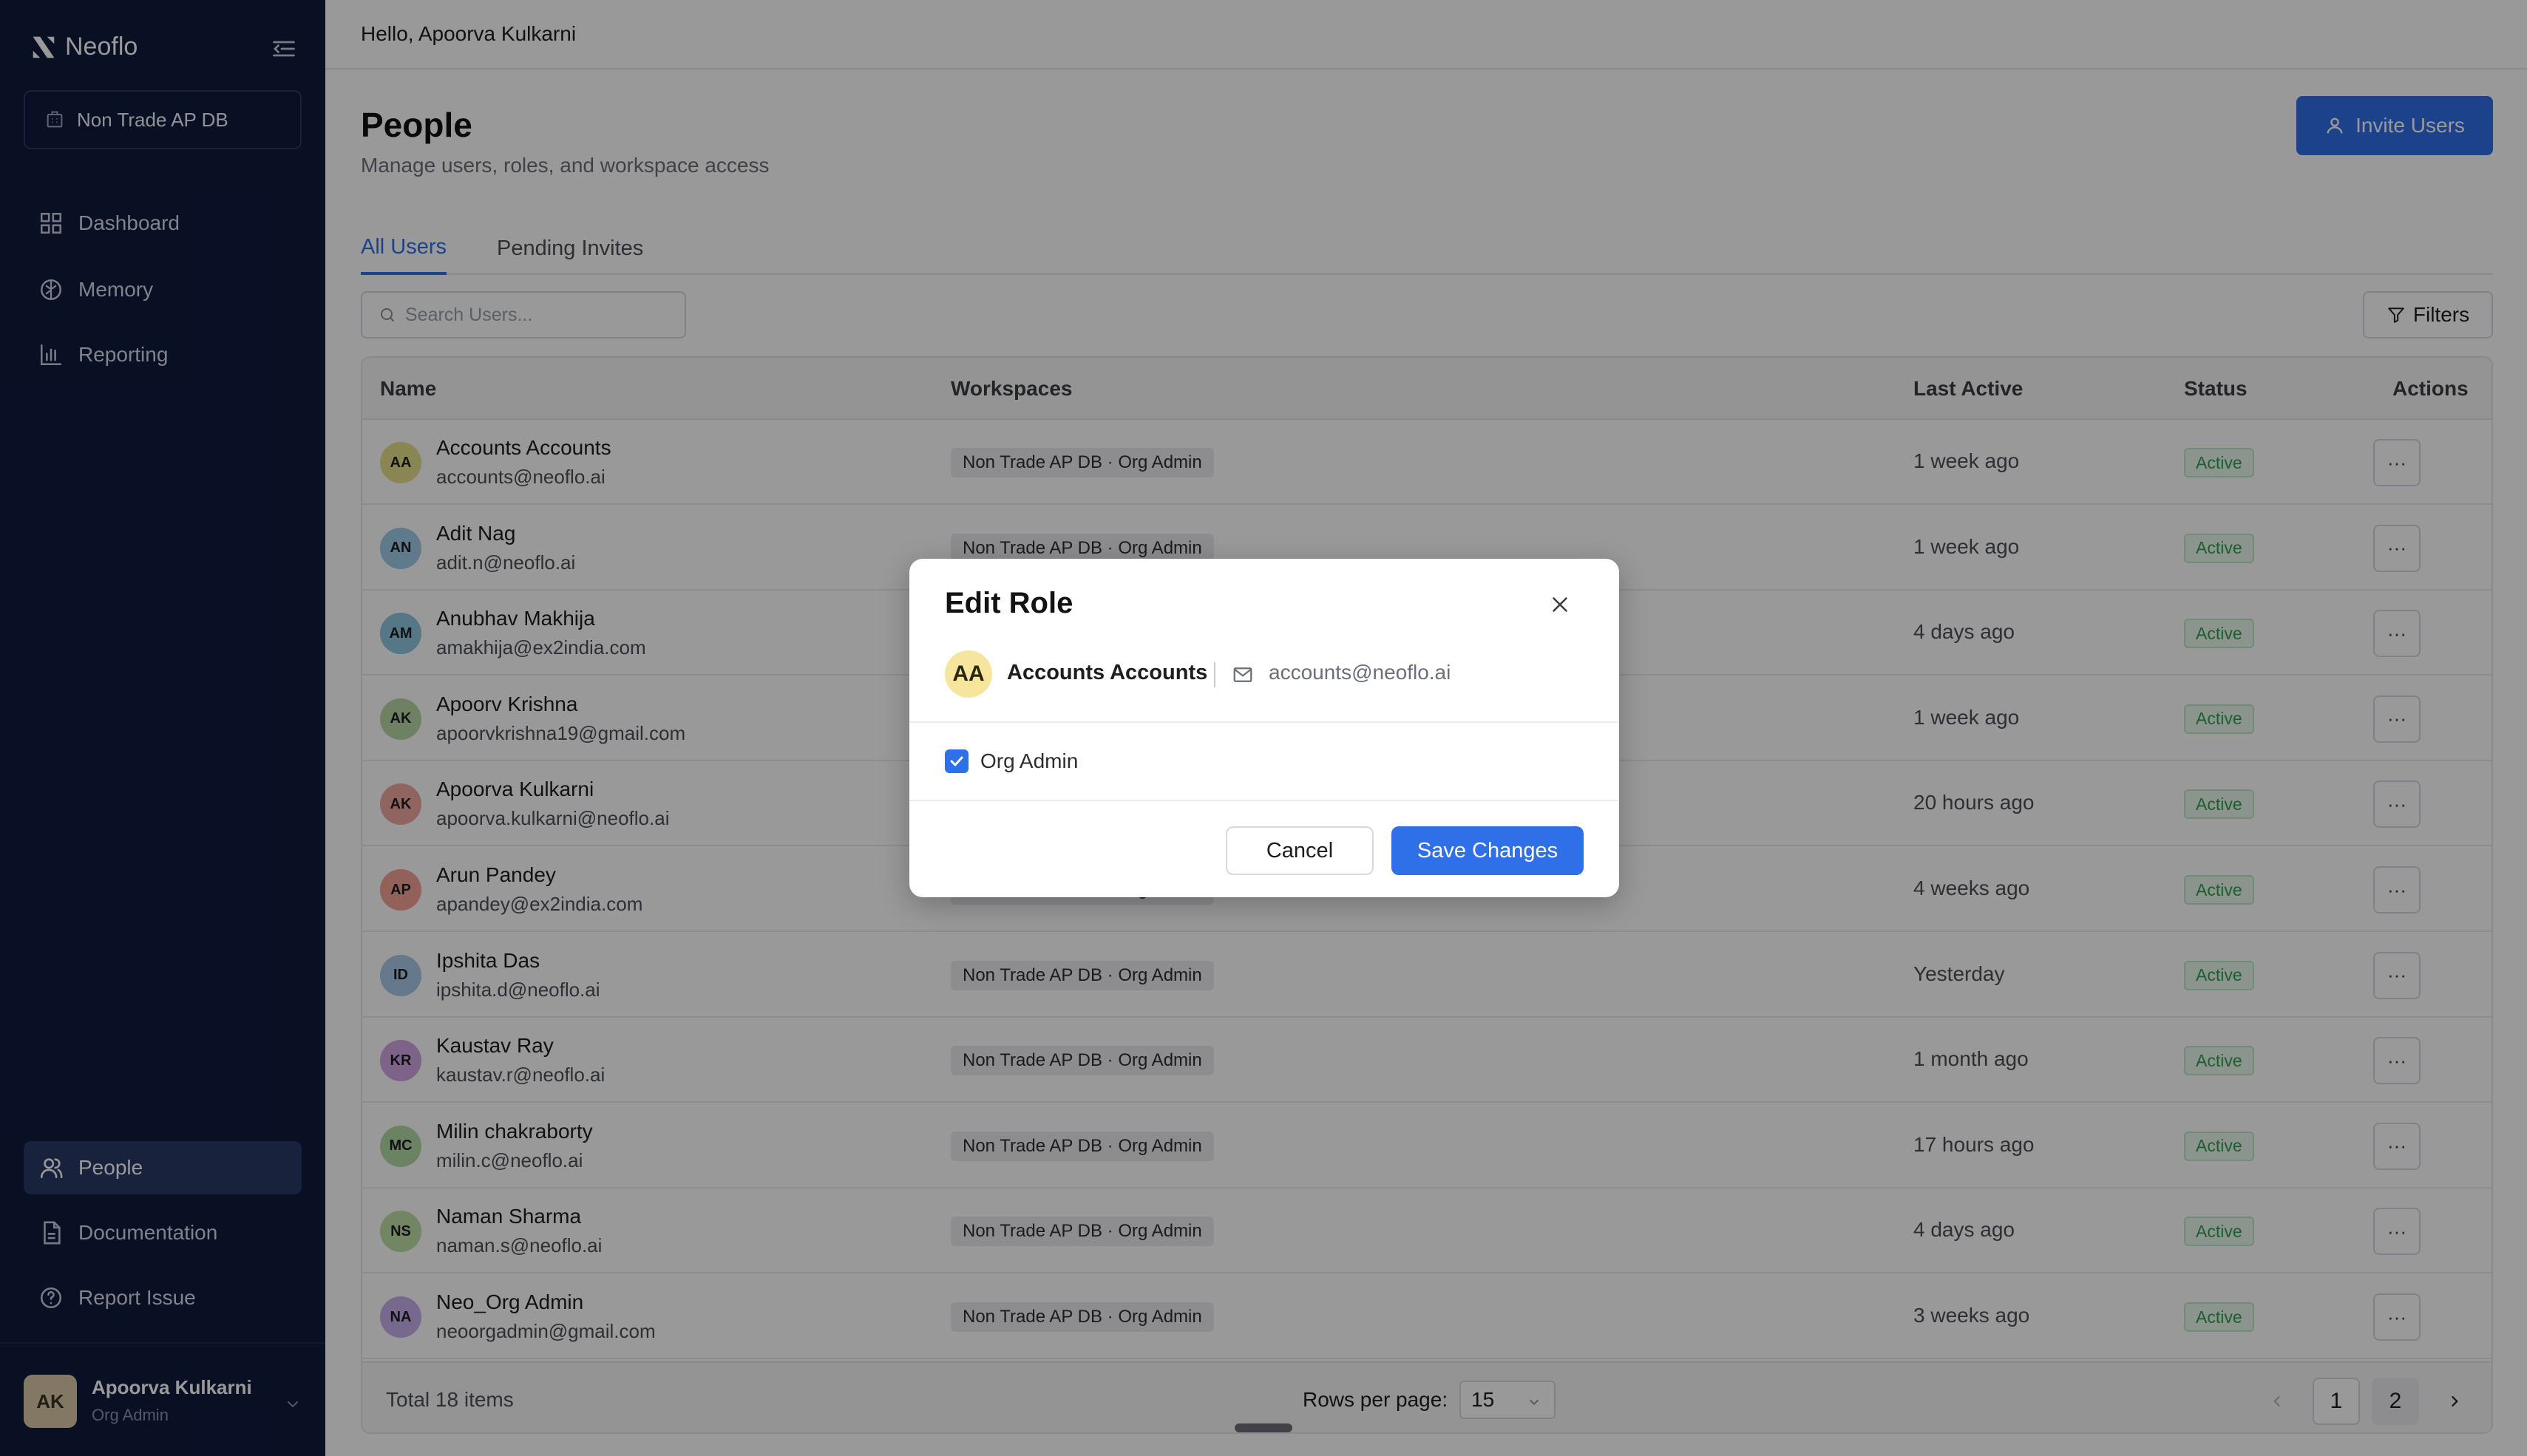 This screenshot has height=1456, width=2527. I want to click on avatar: AA, so click(969, 674).